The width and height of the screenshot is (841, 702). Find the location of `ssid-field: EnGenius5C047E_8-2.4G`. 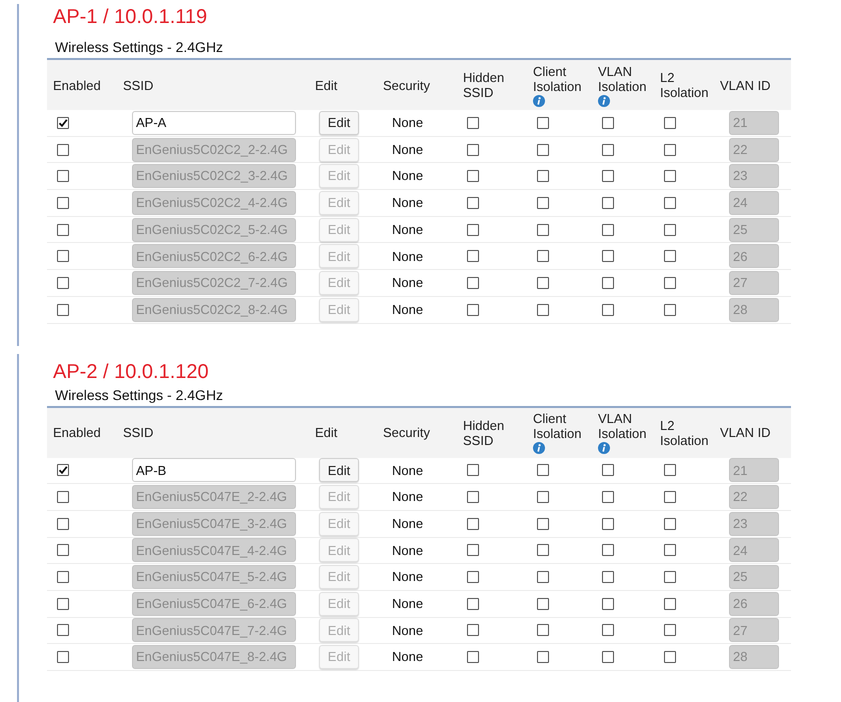

ssid-field: EnGenius5C047E_8-2.4G is located at coordinates (214, 657).